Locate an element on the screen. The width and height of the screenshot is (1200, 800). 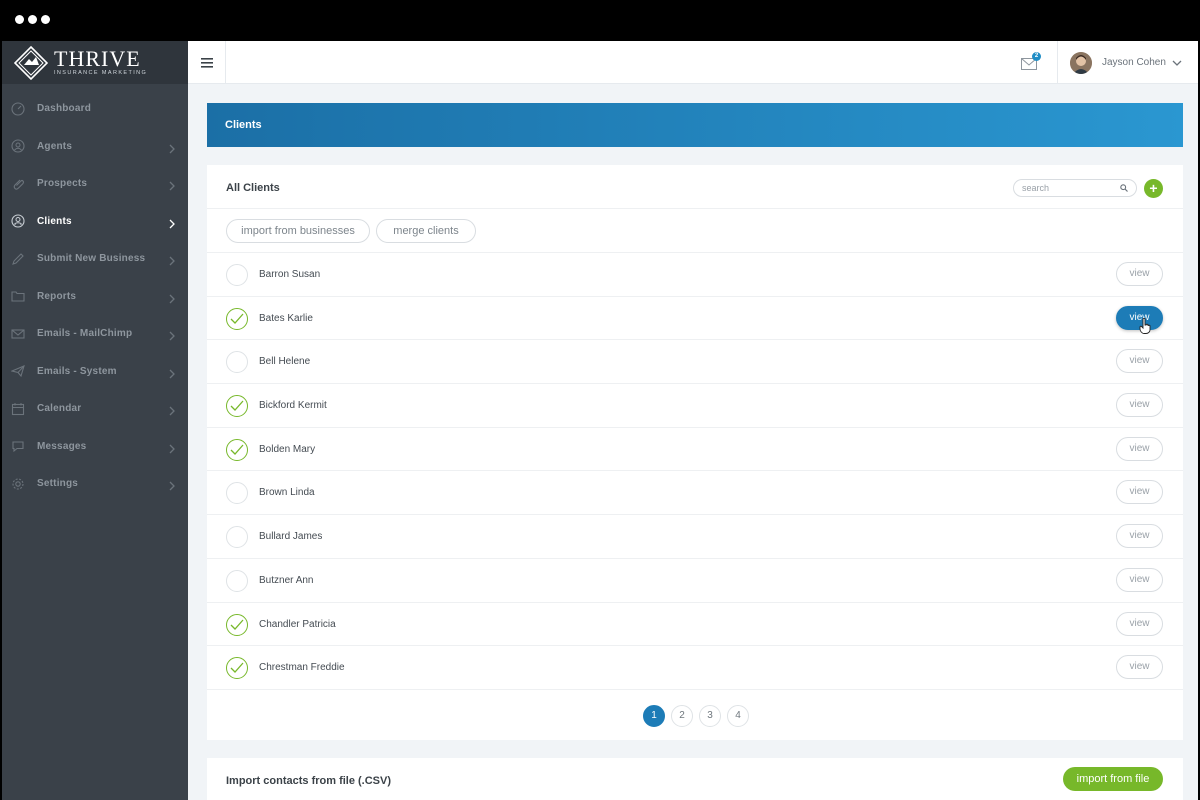
sidebar-item-label: Agents is located at coordinates (55, 146).